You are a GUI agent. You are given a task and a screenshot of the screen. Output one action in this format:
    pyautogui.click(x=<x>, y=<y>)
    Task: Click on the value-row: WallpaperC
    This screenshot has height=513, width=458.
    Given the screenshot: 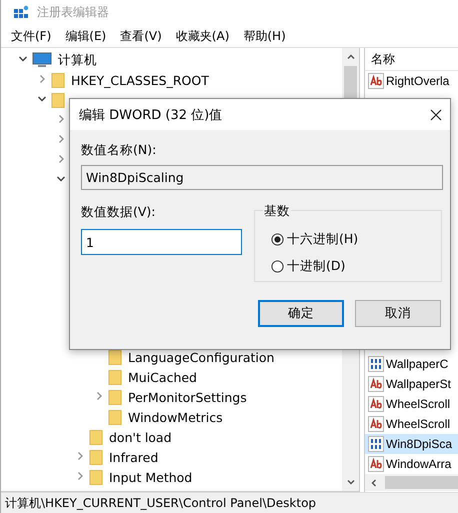 What is the action you would take?
    pyautogui.click(x=411, y=364)
    